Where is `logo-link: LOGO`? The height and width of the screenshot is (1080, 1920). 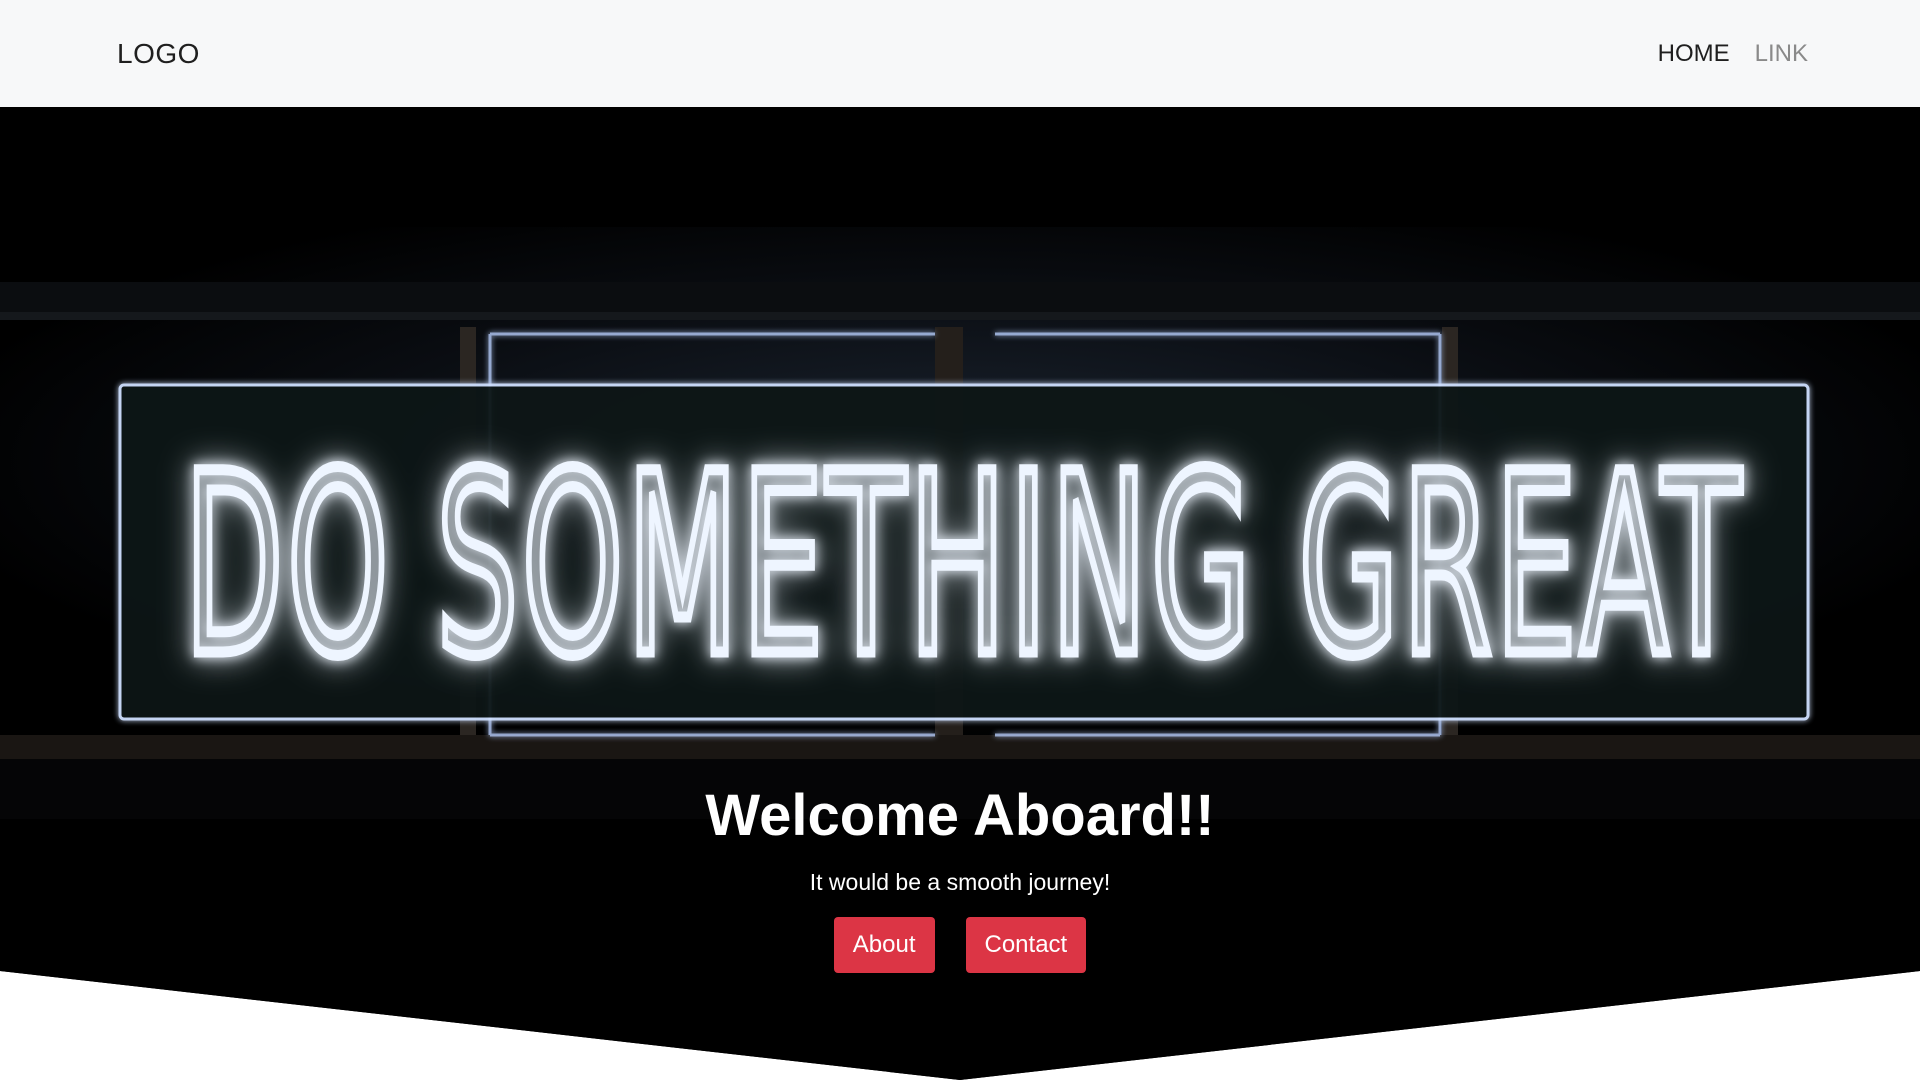 logo-link: LOGO is located at coordinates (158, 54).